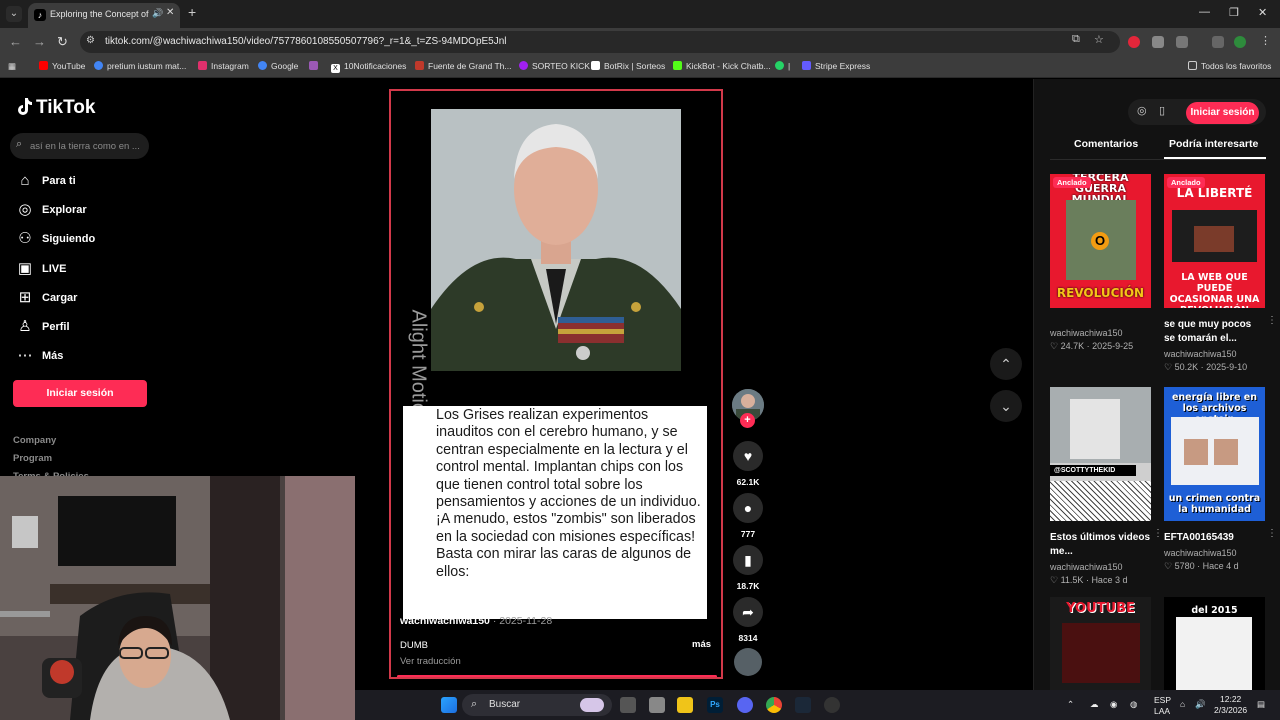  What do you see at coordinates (1204, 12) in the screenshot?
I see `minimize-icon: —` at bounding box center [1204, 12].